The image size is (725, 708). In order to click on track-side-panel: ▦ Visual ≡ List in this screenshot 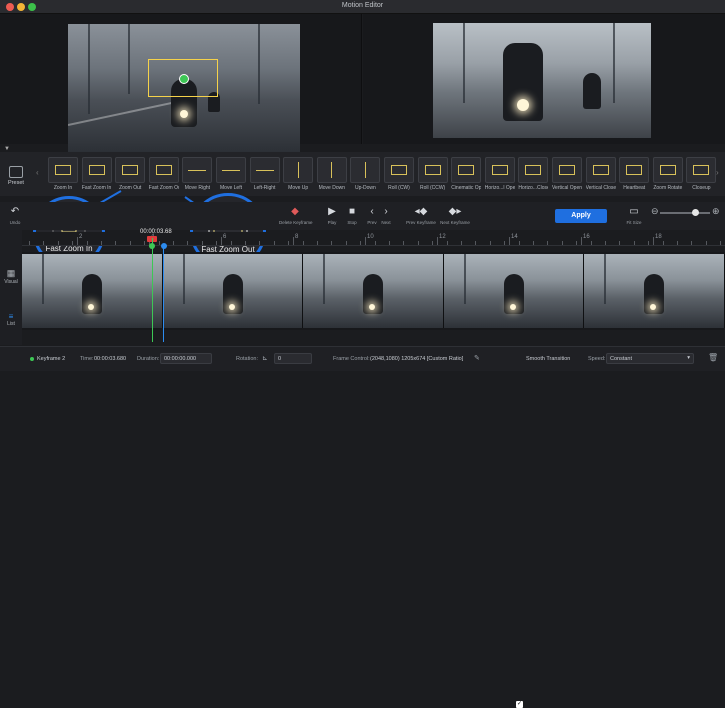, I will do `click(11, 287)`.